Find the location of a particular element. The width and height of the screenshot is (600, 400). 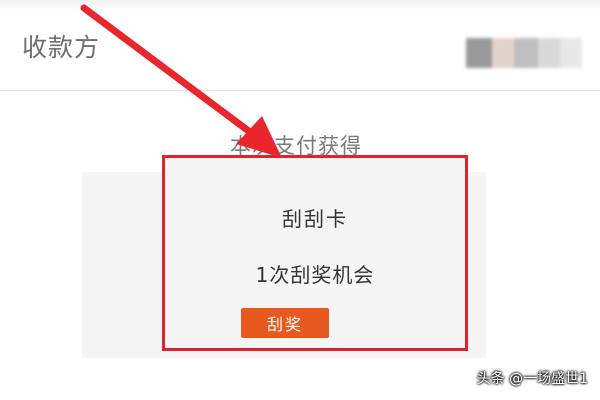

payee-label: 收款方 is located at coordinates (61, 47).